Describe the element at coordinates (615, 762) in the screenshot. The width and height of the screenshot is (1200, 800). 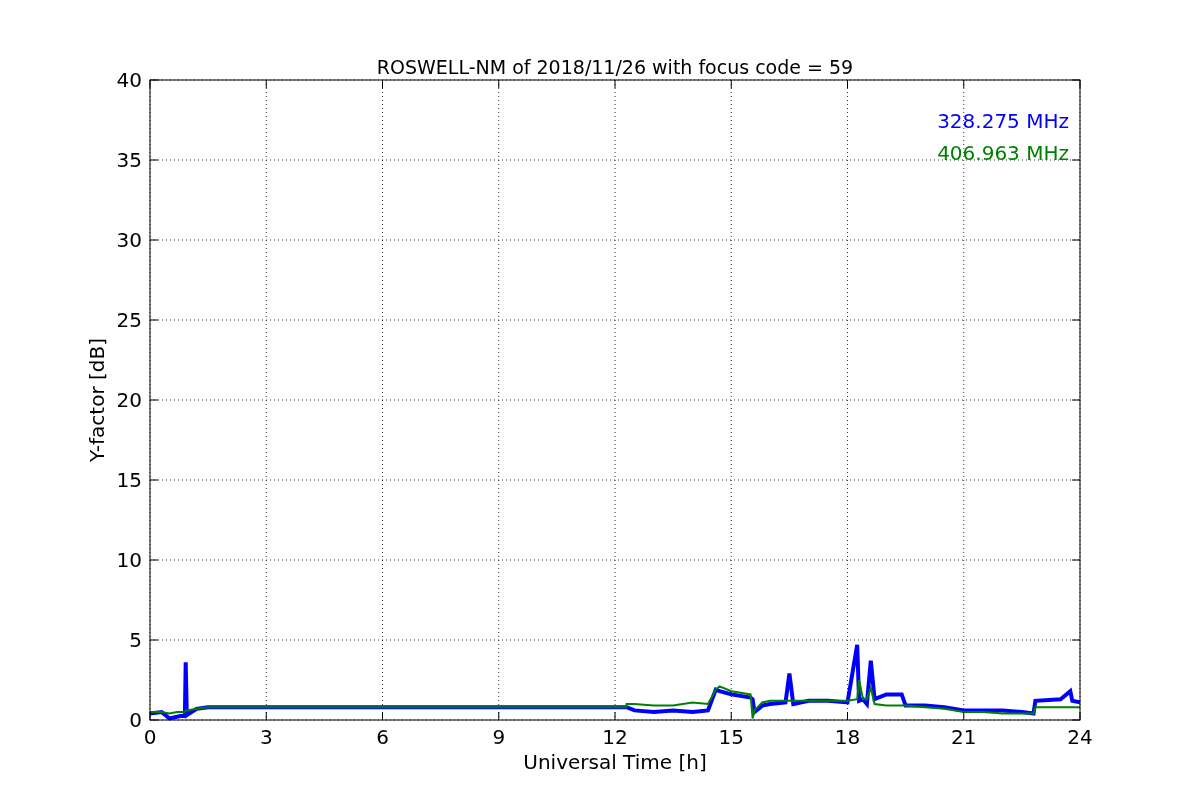
I see `x-axis-label: Universal Time [h]` at that location.